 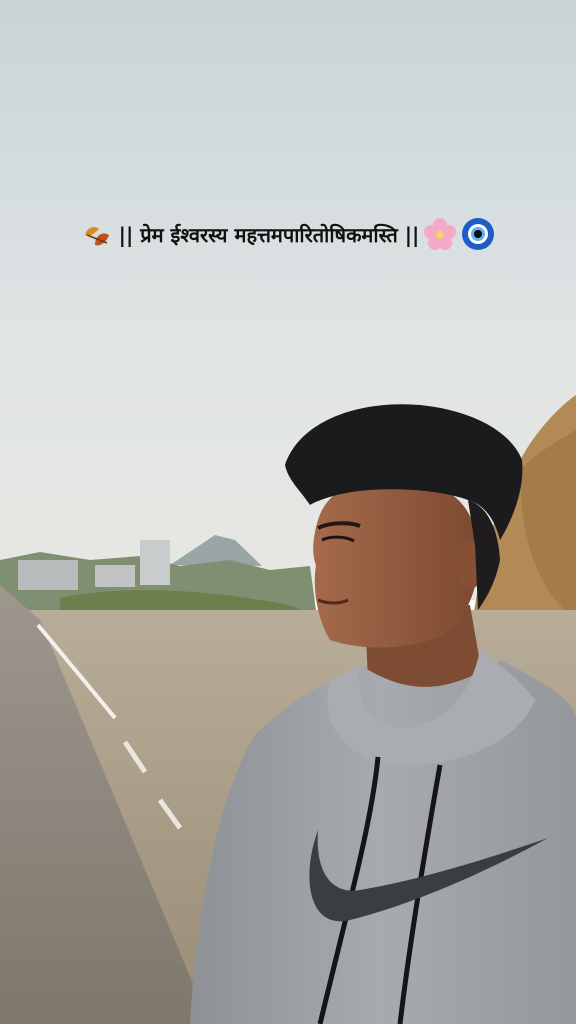 I want to click on face, so click(x=396, y=563).